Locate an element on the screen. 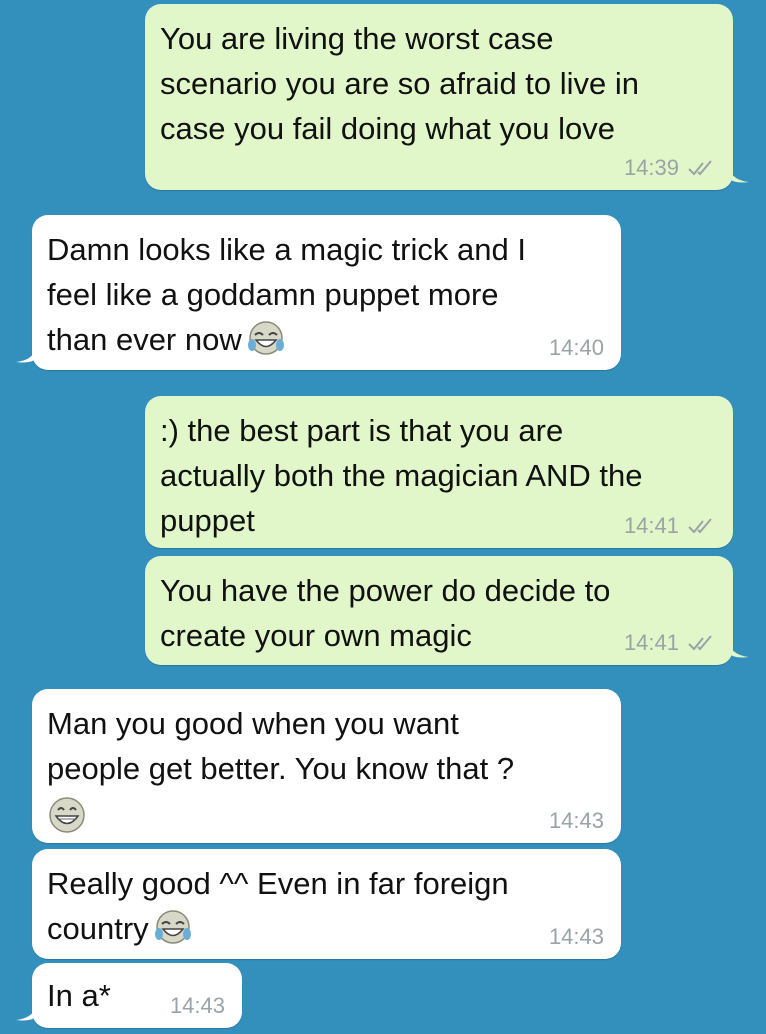 This screenshot has width=766, height=1034. message-bubble-incoming: In a* 14:43 is located at coordinates (129, 995).